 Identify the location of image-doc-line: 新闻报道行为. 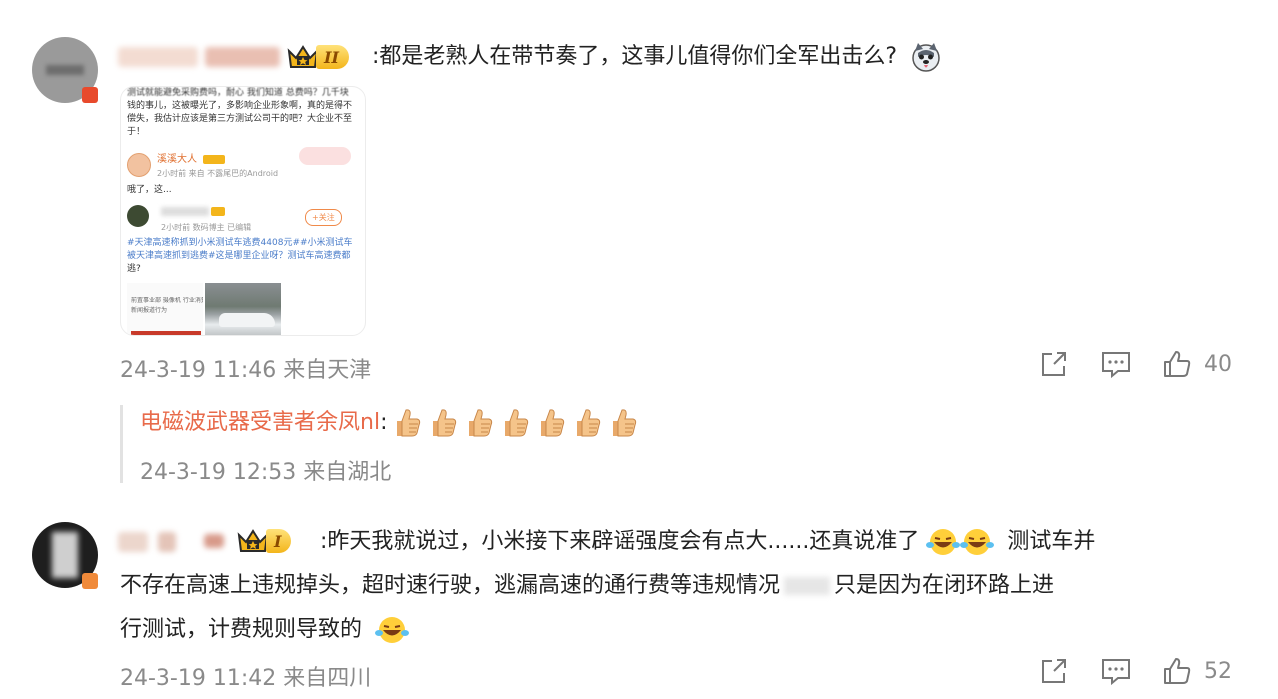
(149, 310).